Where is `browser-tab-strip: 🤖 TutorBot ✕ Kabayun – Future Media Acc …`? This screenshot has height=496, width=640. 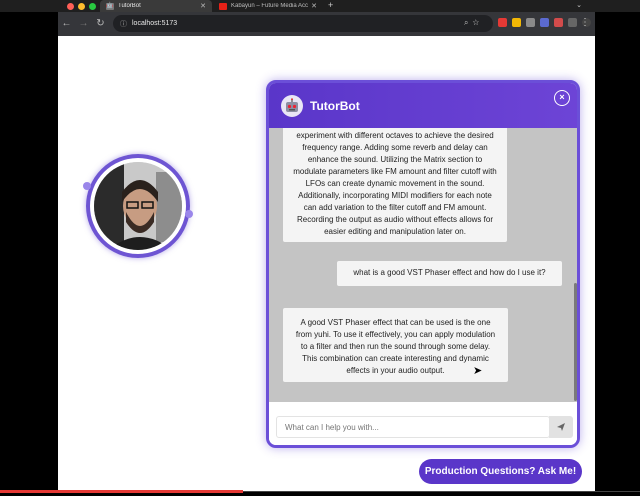 browser-tab-strip: 🤖 TutorBot ✕ Kabayun – Future Media Acc … is located at coordinates (320, 6).